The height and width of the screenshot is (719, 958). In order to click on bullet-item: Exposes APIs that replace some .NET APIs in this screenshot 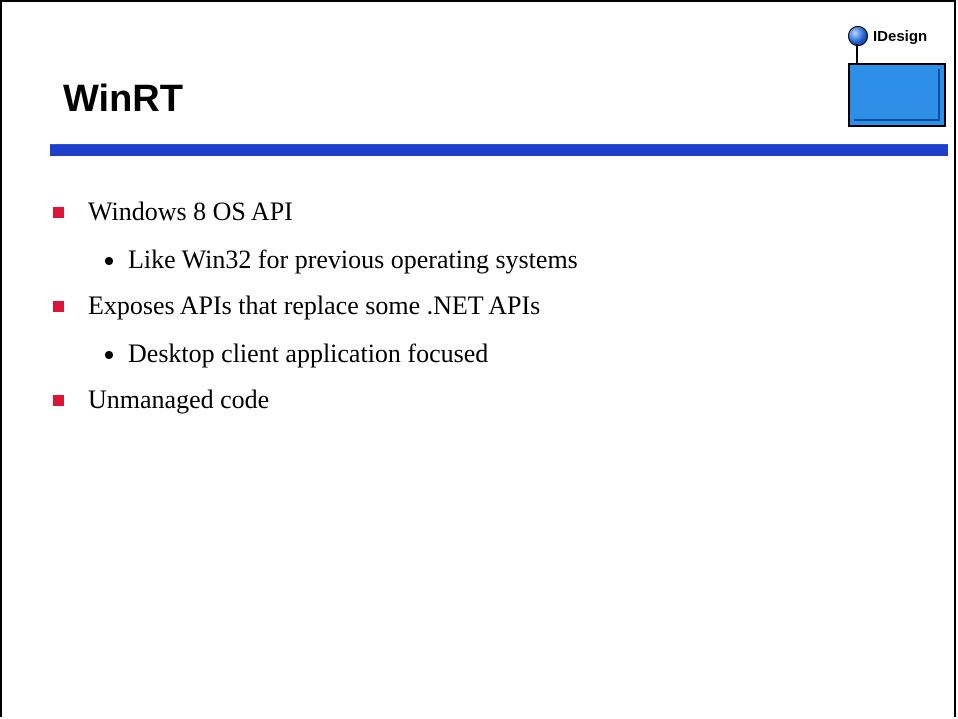, I will do `click(490, 312)`.